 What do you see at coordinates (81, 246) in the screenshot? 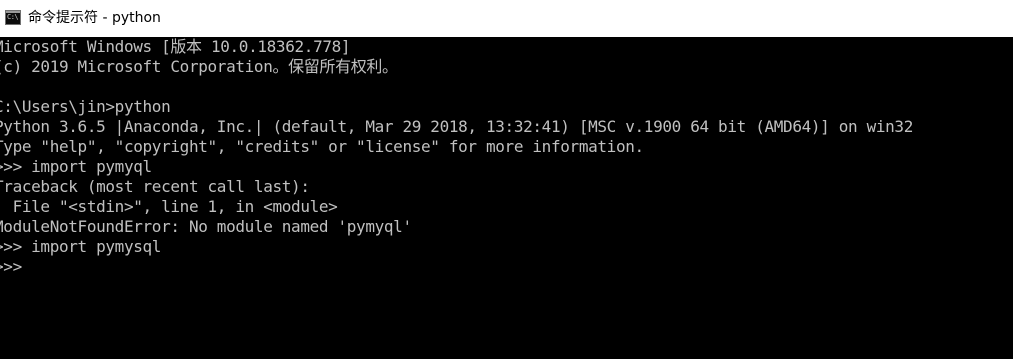
I see `console-line: >>> import pymysql` at bounding box center [81, 246].